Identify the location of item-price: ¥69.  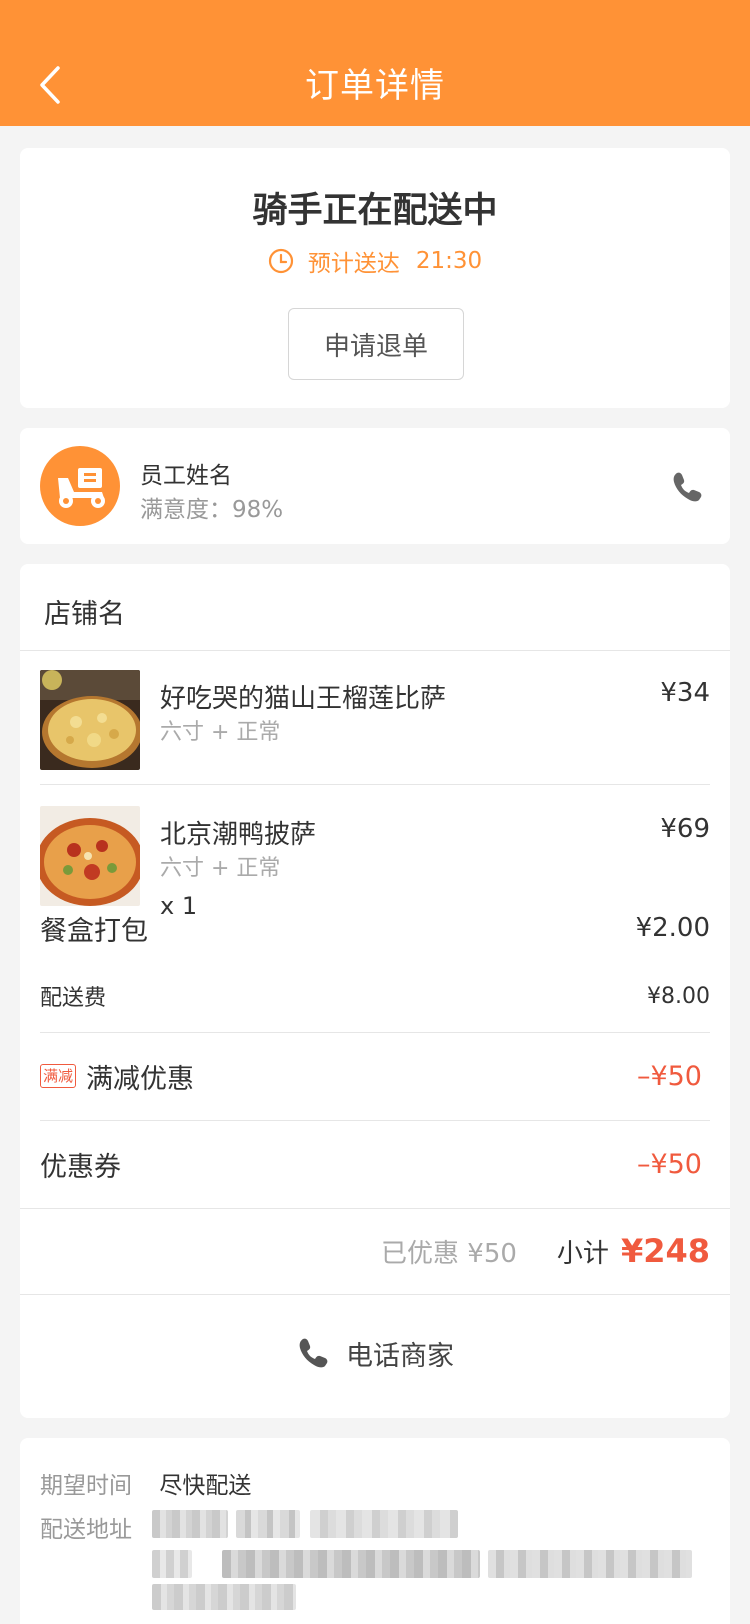
(685, 829).